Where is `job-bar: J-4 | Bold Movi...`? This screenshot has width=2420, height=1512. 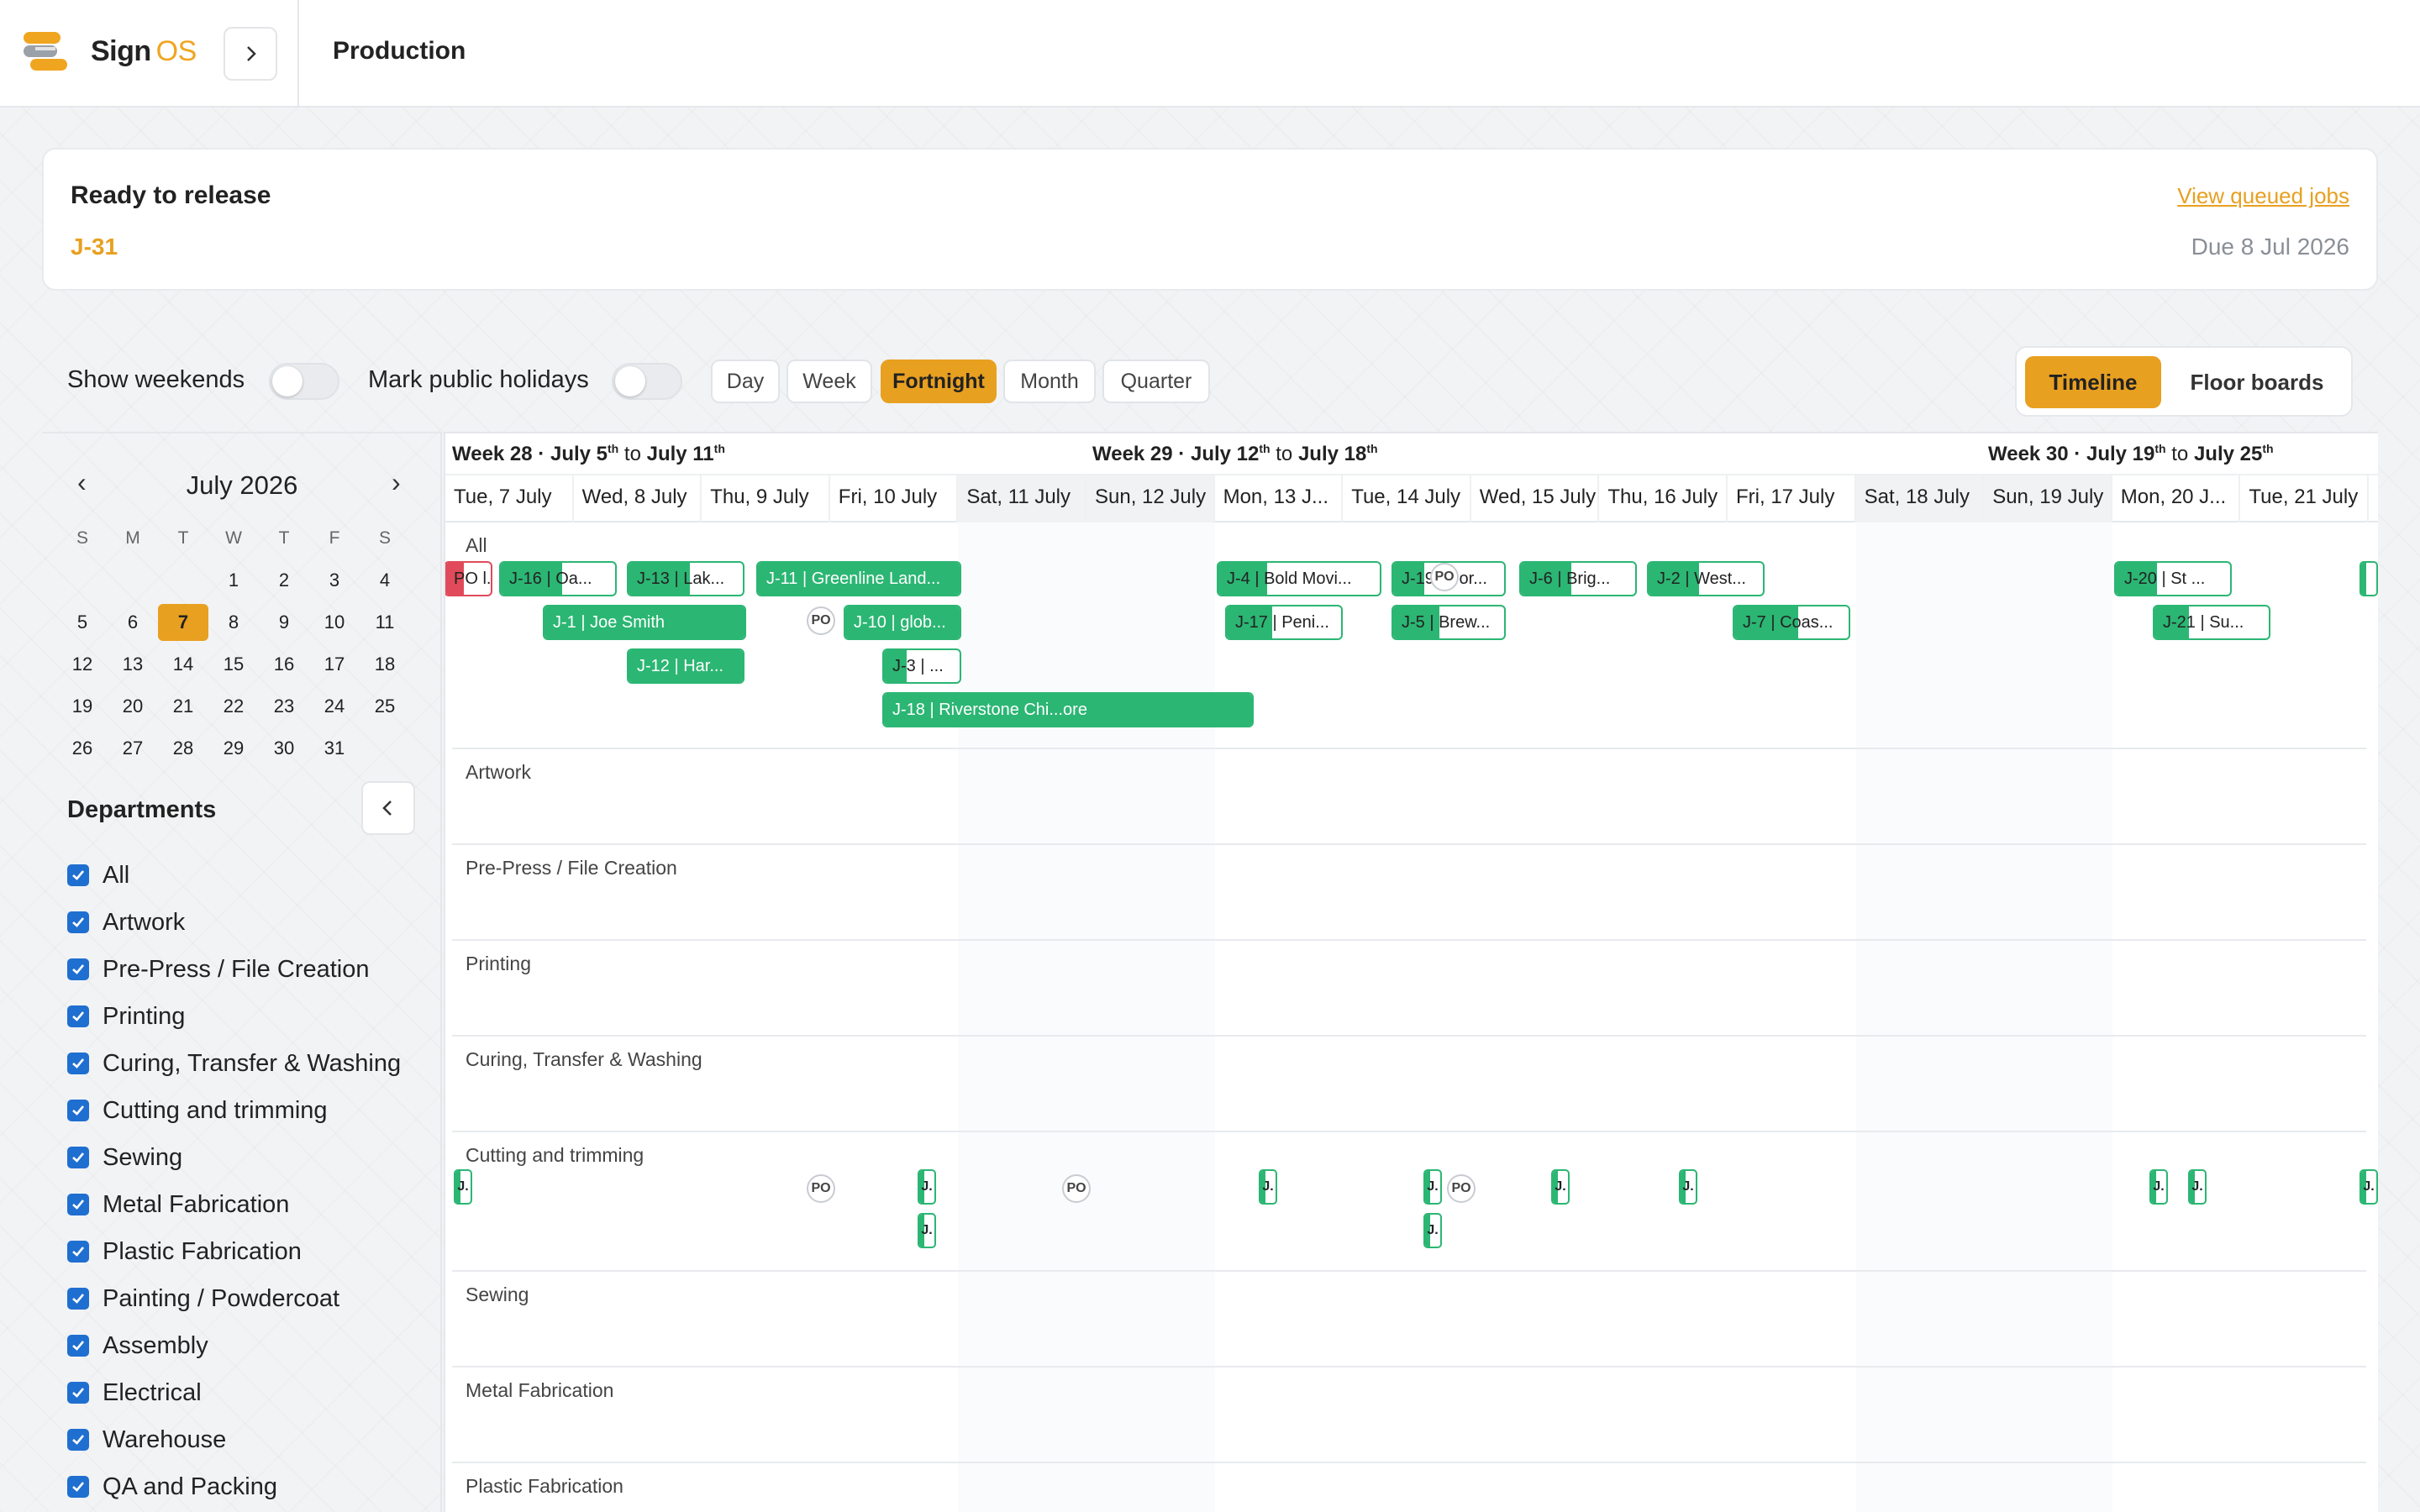
job-bar: J-4 | Bold Movi... is located at coordinates (1299, 578).